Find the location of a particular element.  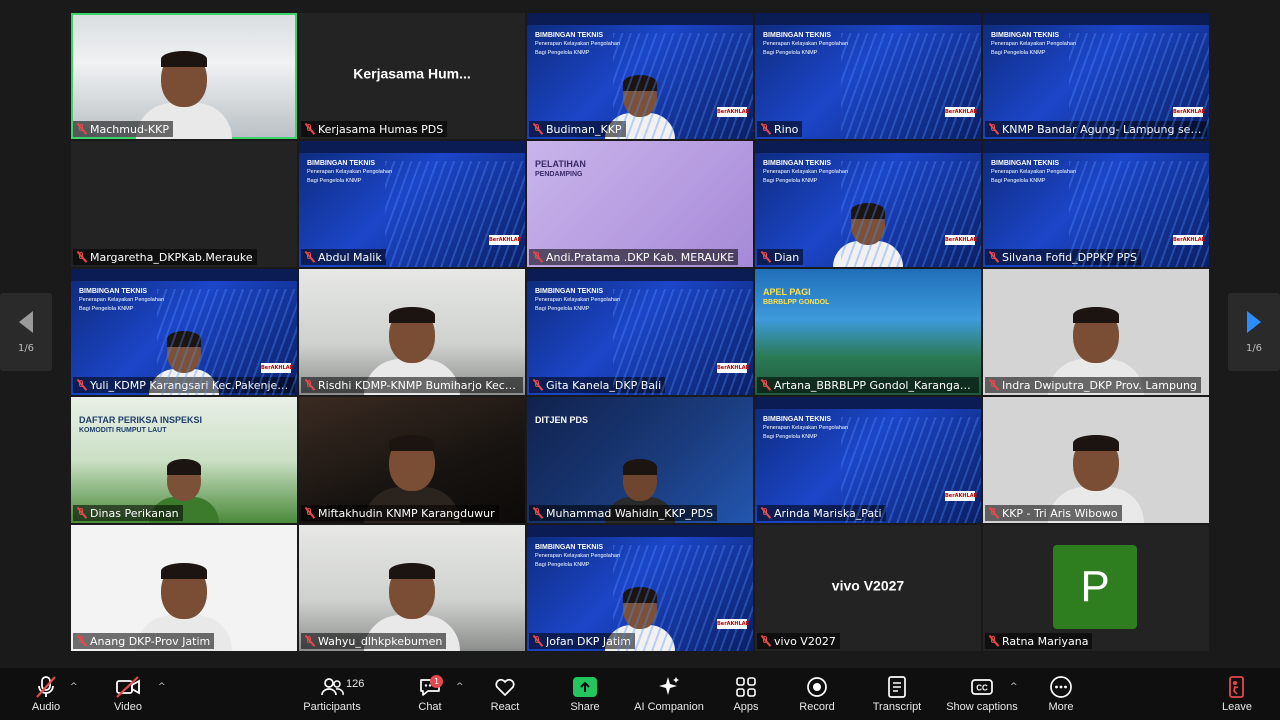

participant-tile: vivo V2027 vivo V2027 is located at coordinates (868, 588).